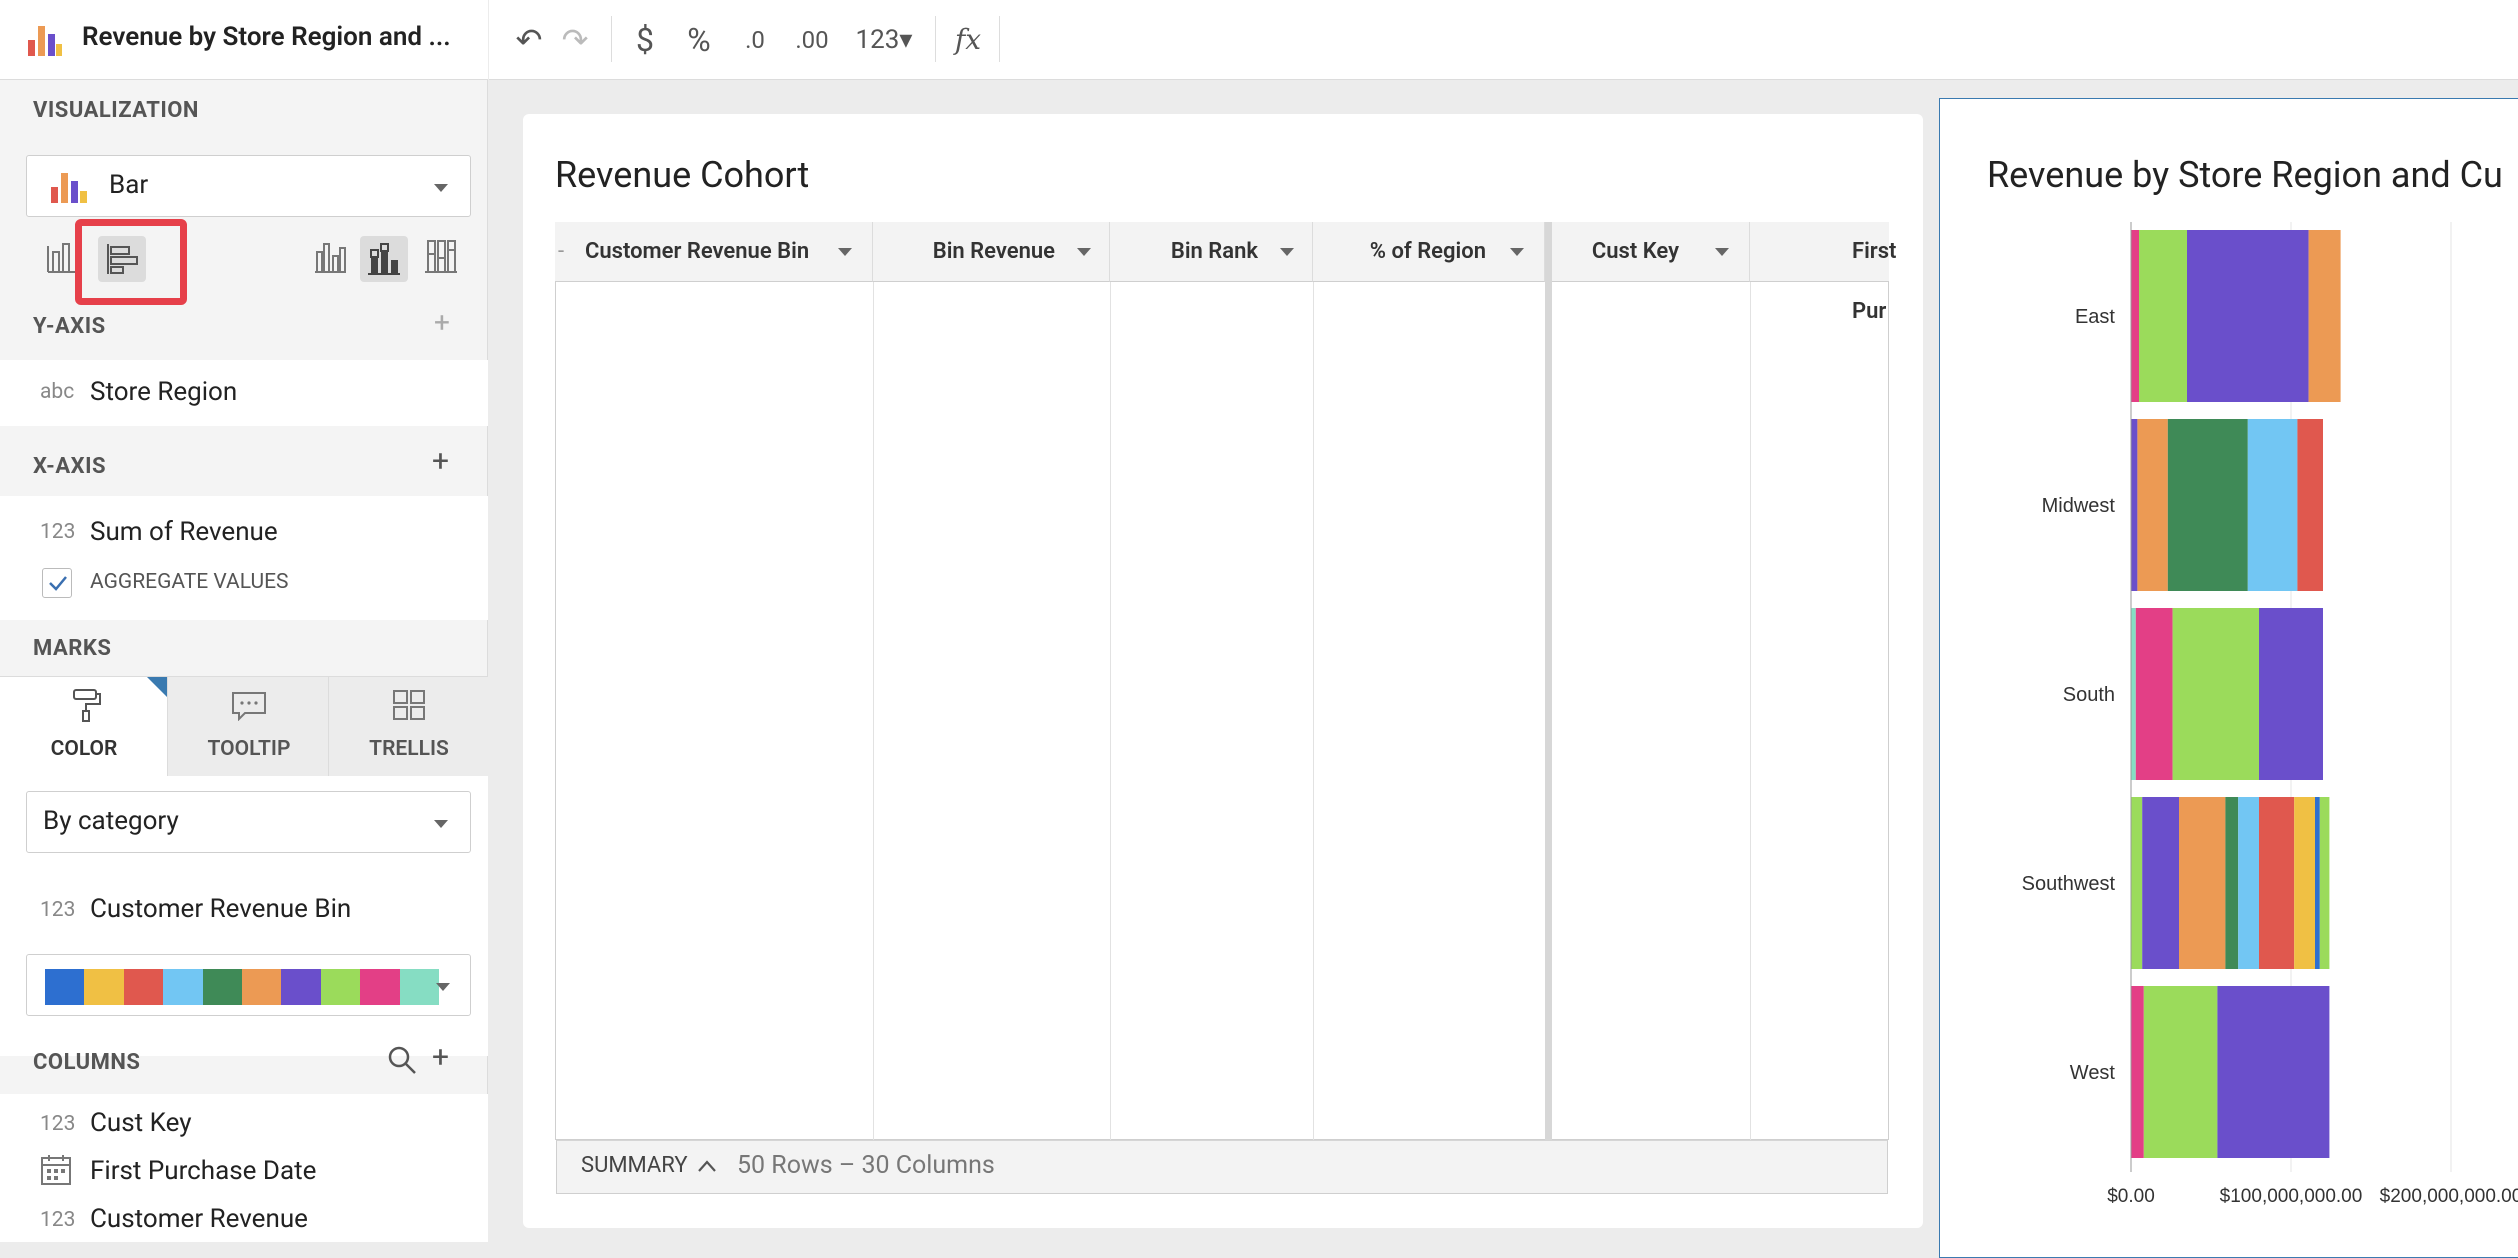  Describe the element at coordinates (707, 1166) in the screenshot. I see `chevron-up-icon` at that location.